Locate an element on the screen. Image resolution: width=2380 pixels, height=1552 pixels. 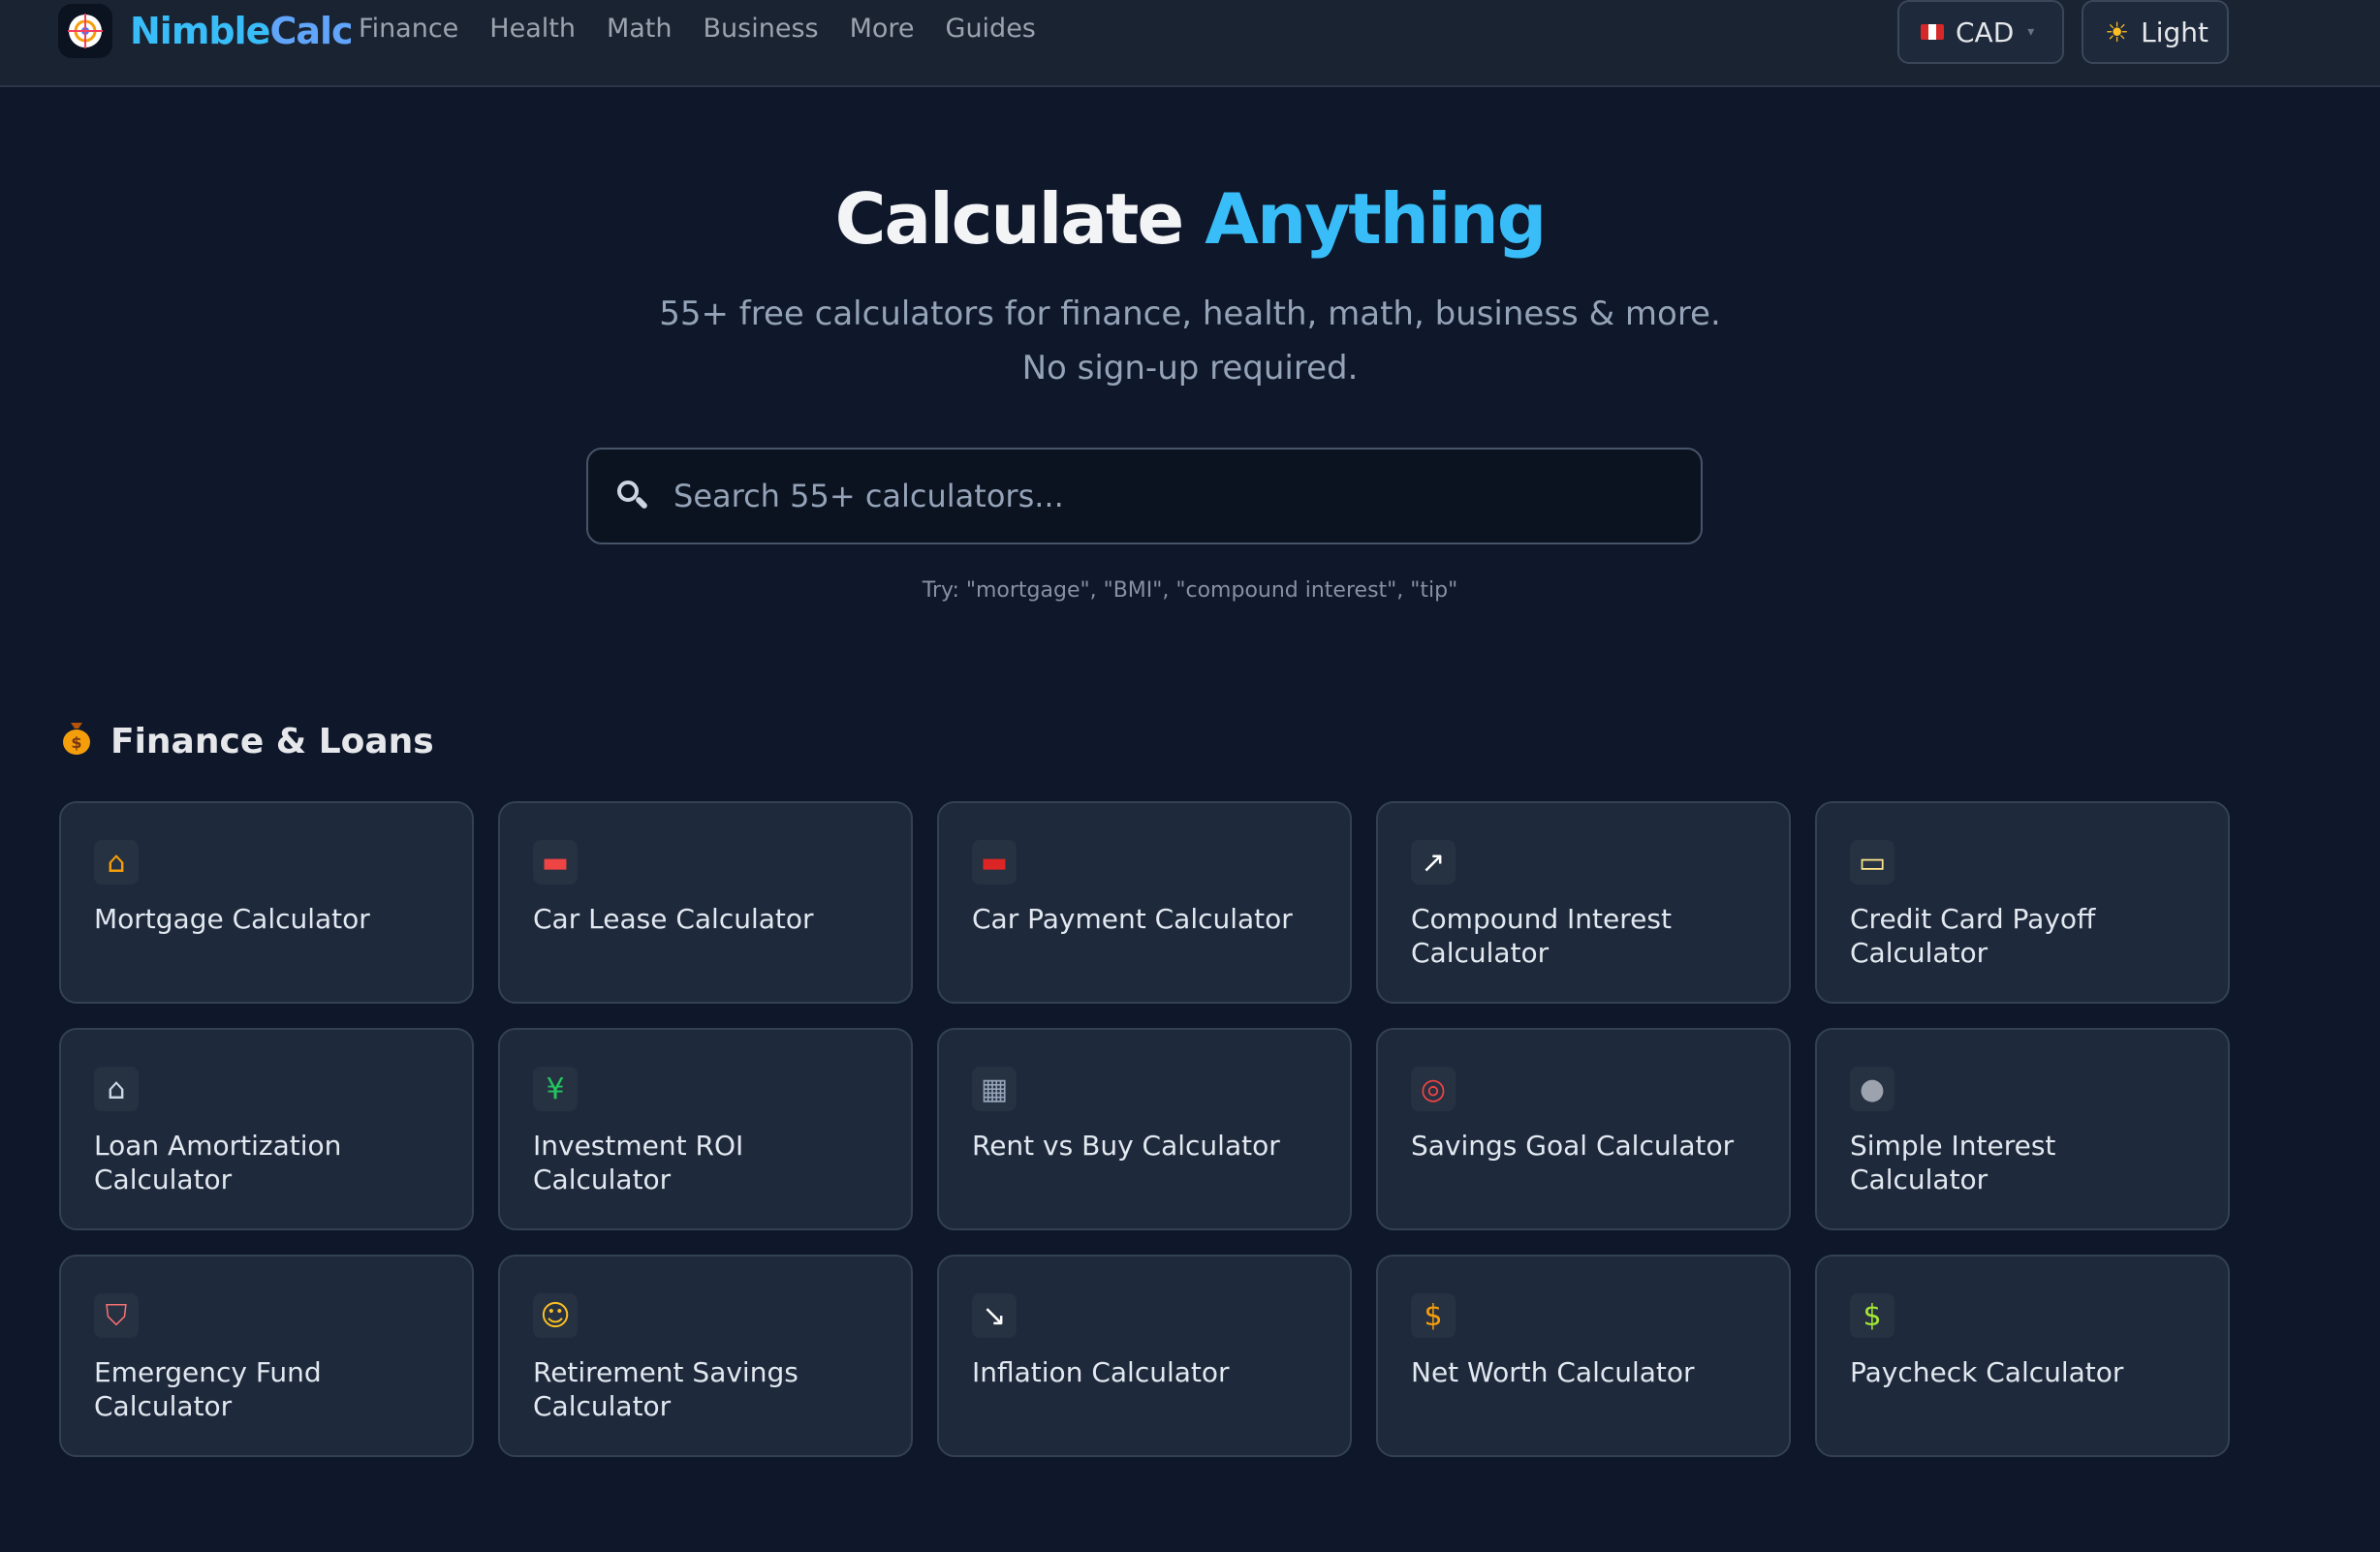
calculator-card: ▬ Car Lease Calculator is located at coordinates (705, 903).